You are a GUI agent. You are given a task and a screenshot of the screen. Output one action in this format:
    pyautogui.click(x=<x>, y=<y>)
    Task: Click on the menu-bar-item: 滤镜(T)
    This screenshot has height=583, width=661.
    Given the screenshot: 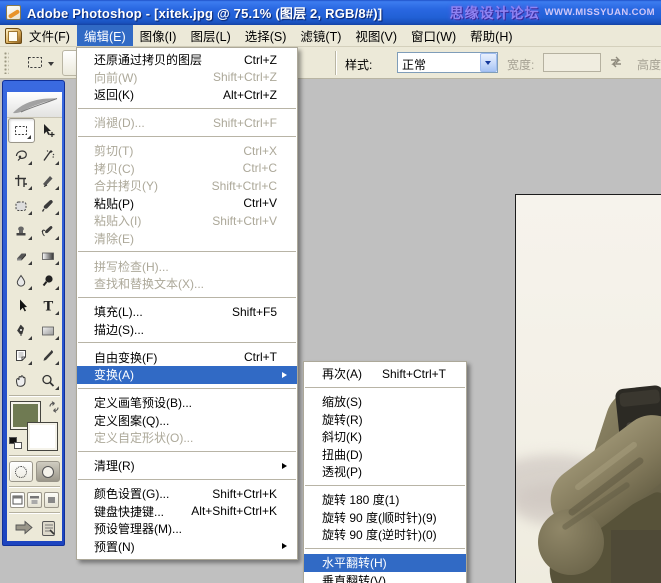 What is the action you would take?
    pyautogui.click(x=320, y=35)
    